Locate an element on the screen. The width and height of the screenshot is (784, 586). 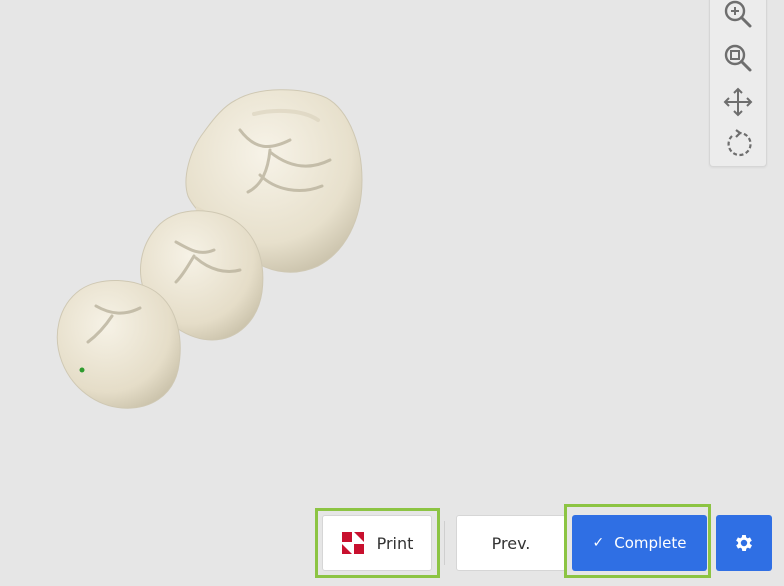
prev-button: Prev. is located at coordinates (511, 543).